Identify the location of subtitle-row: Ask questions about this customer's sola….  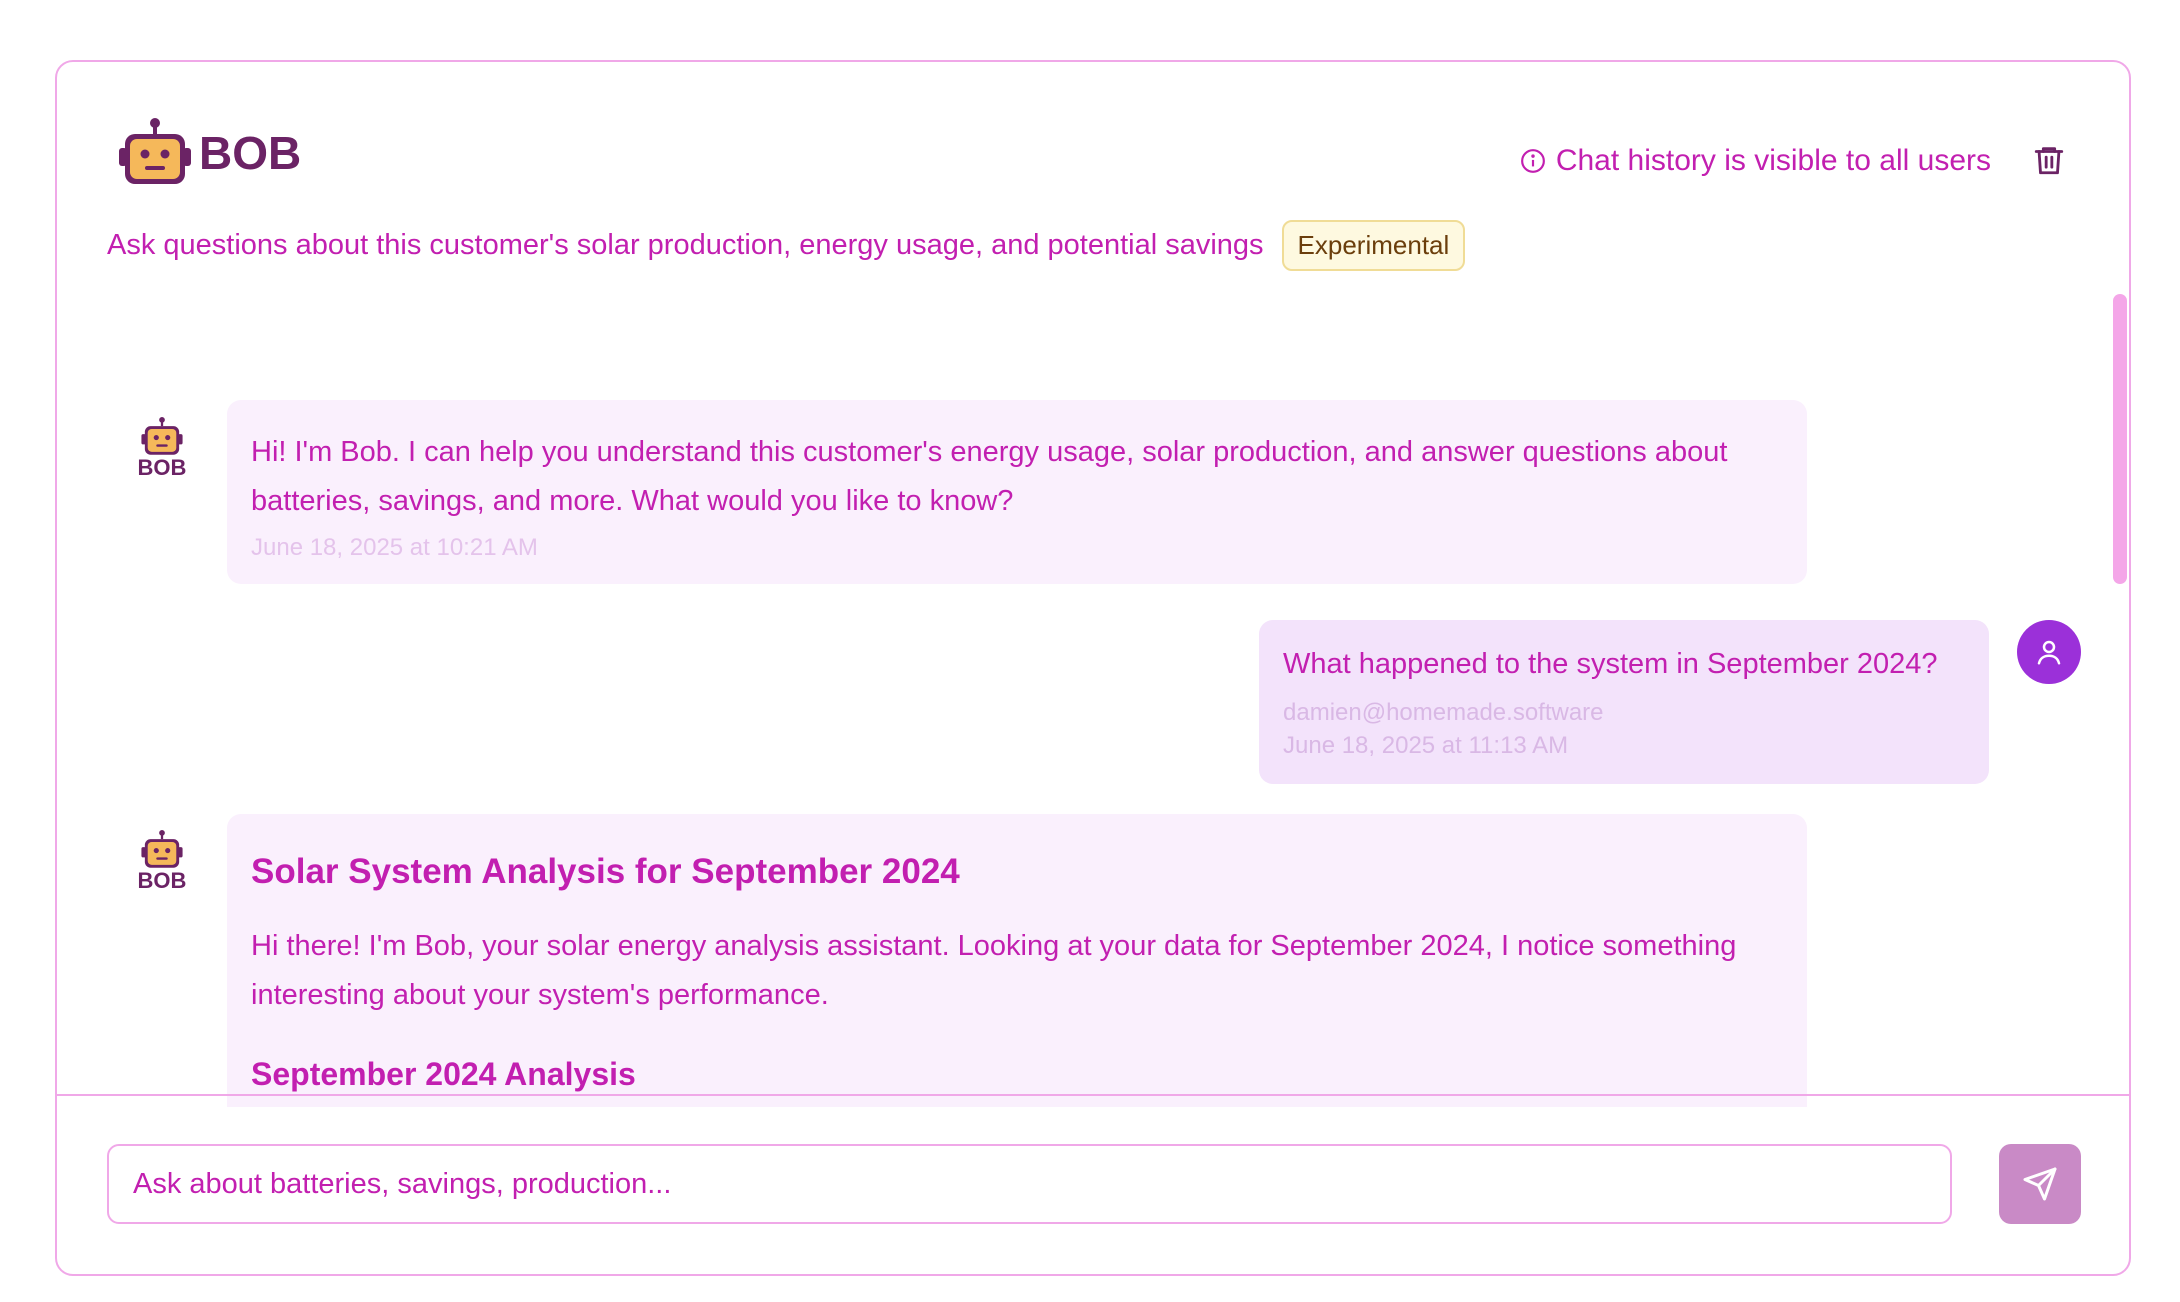
(786, 245).